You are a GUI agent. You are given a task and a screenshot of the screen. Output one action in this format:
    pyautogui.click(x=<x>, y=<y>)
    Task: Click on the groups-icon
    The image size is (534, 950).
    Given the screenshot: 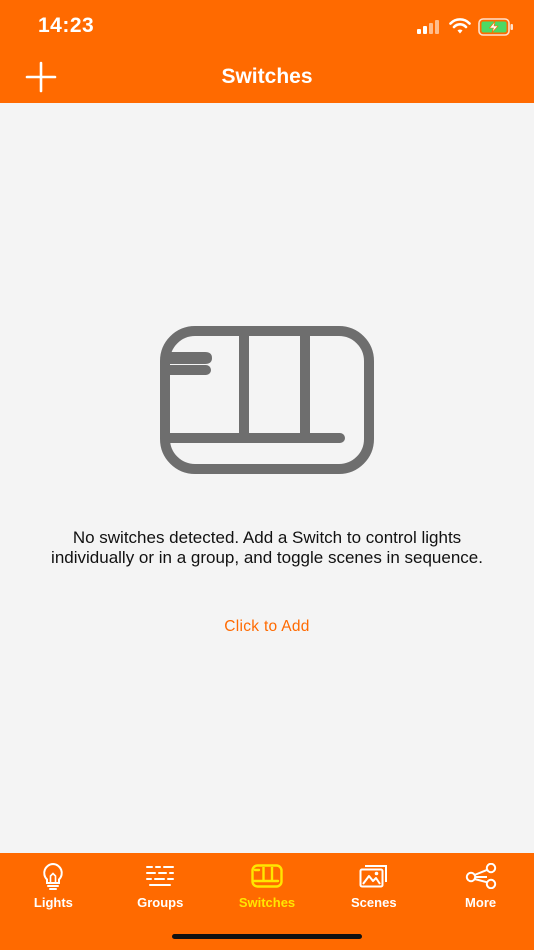 What is the action you would take?
    pyautogui.click(x=160, y=876)
    